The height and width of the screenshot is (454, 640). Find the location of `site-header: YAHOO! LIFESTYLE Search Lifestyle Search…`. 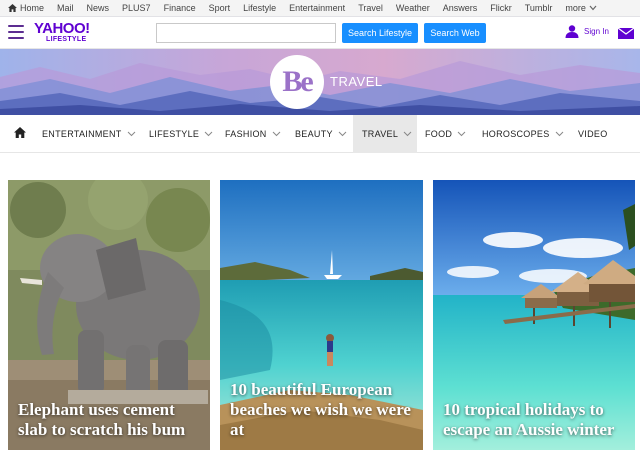

site-header: YAHOO! LIFESTYLE Search Lifestyle Search… is located at coordinates (320, 33).